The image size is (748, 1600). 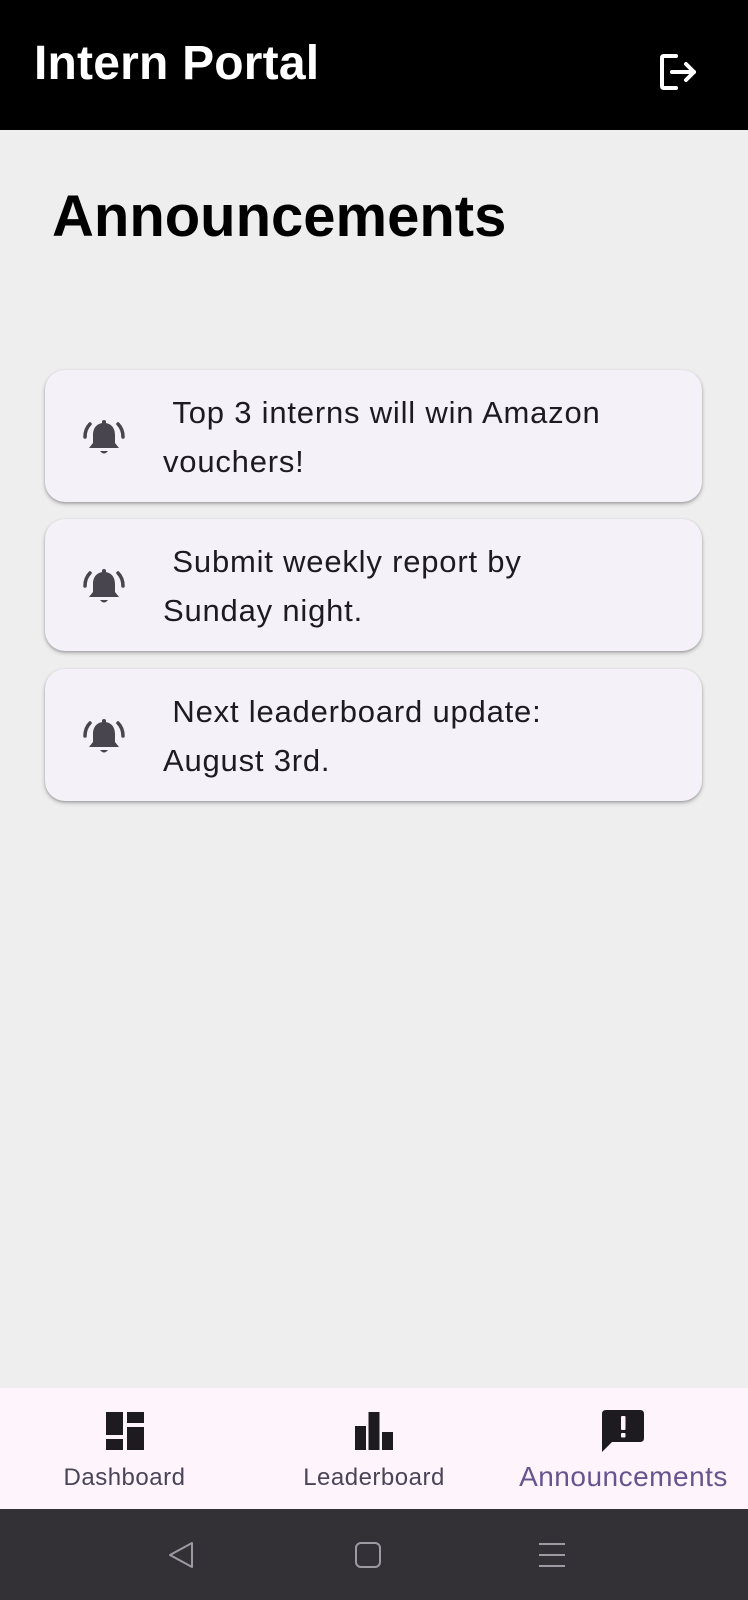 I want to click on announcement-card: Submit weekly report by Sunday night., so click(x=373, y=585).